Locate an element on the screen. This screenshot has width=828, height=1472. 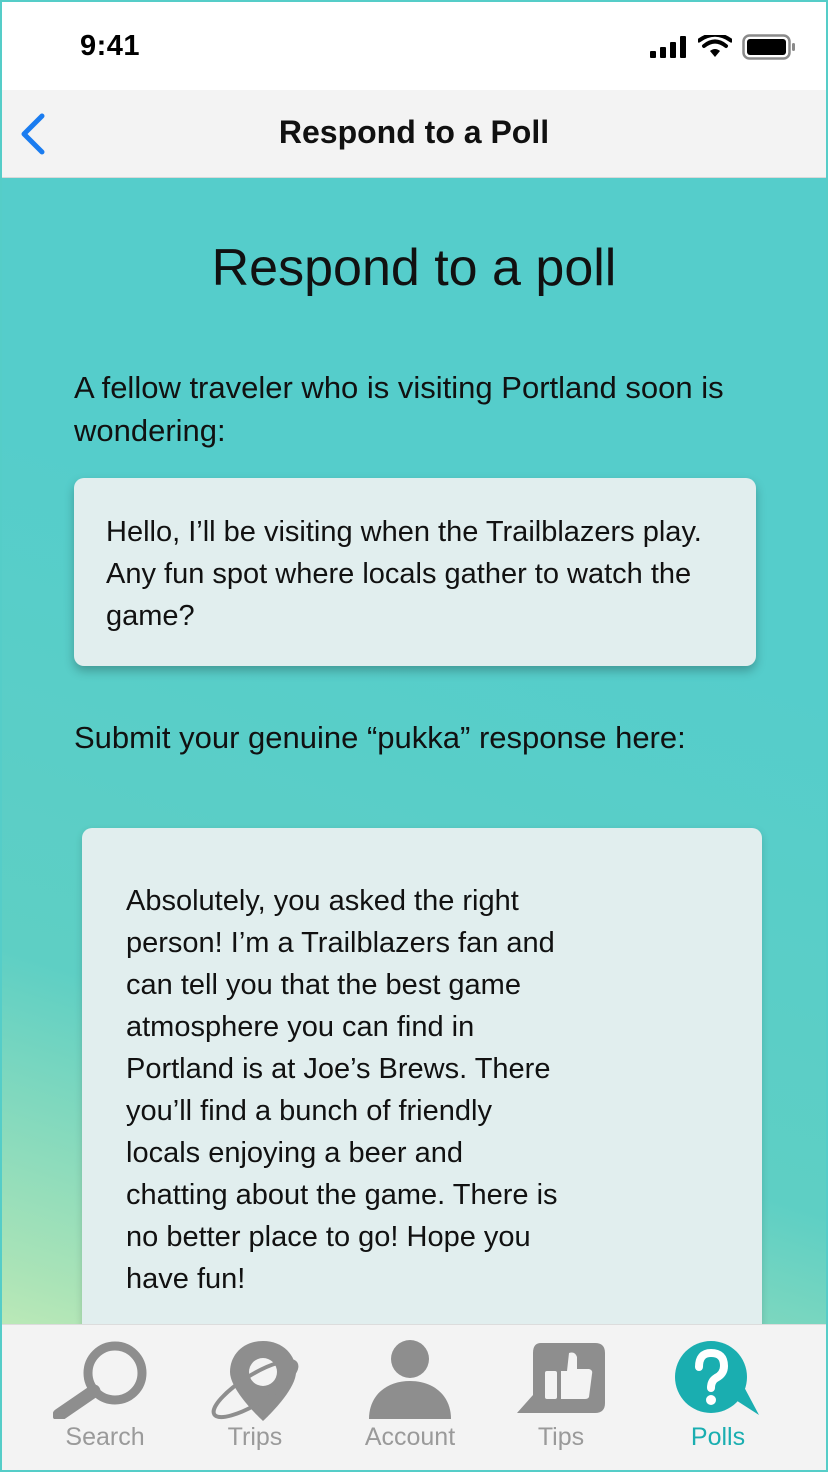
status-bar: 9:41 is located at coordinates (414, 46).